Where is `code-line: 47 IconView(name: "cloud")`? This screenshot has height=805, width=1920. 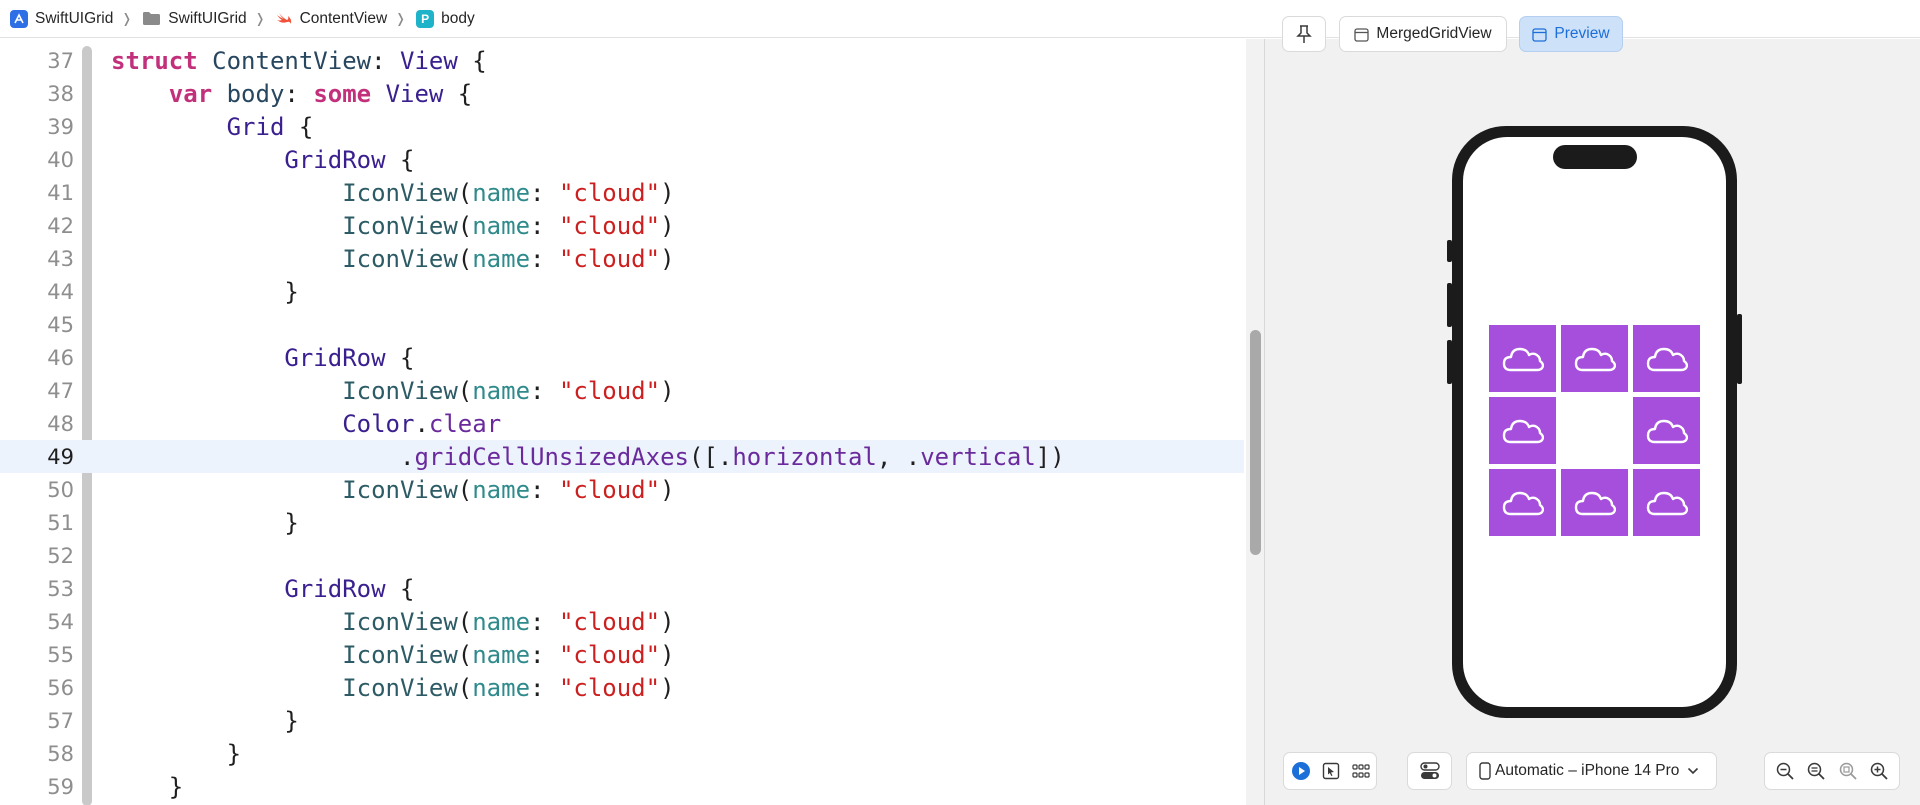
code-line: 47 IconView(name: "cloud") is located at coordinates (622, 390).